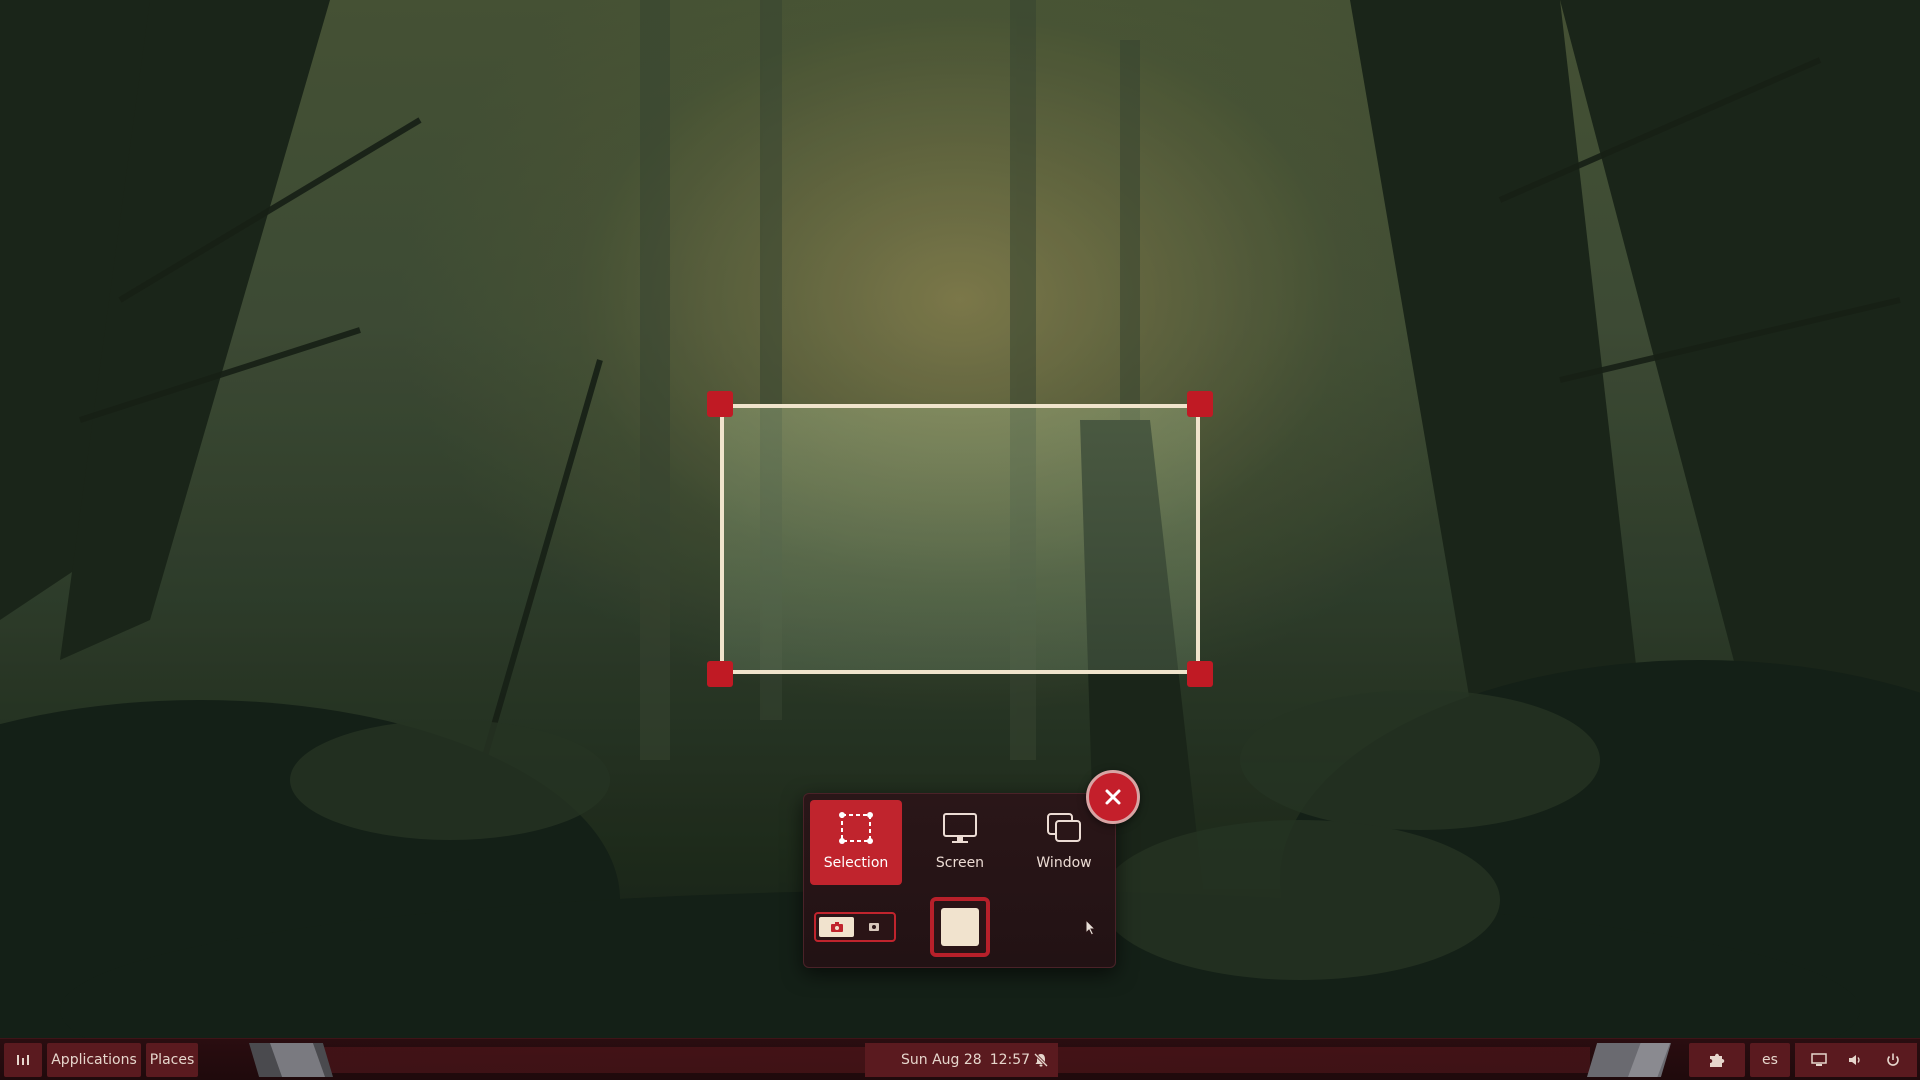  I want to click on selection-handle-bottom-right, so click(1200, 674).